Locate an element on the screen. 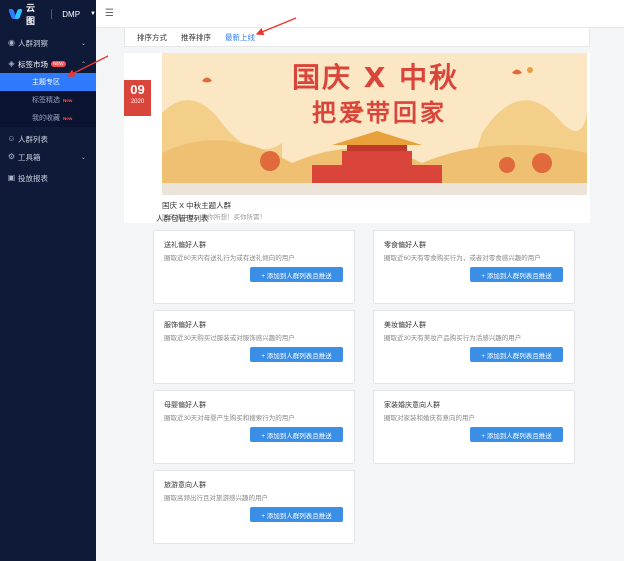  sidebar-item-tag-market: ◈ 标签市场 NEW ⌃ is located at coordinates (48, 64).